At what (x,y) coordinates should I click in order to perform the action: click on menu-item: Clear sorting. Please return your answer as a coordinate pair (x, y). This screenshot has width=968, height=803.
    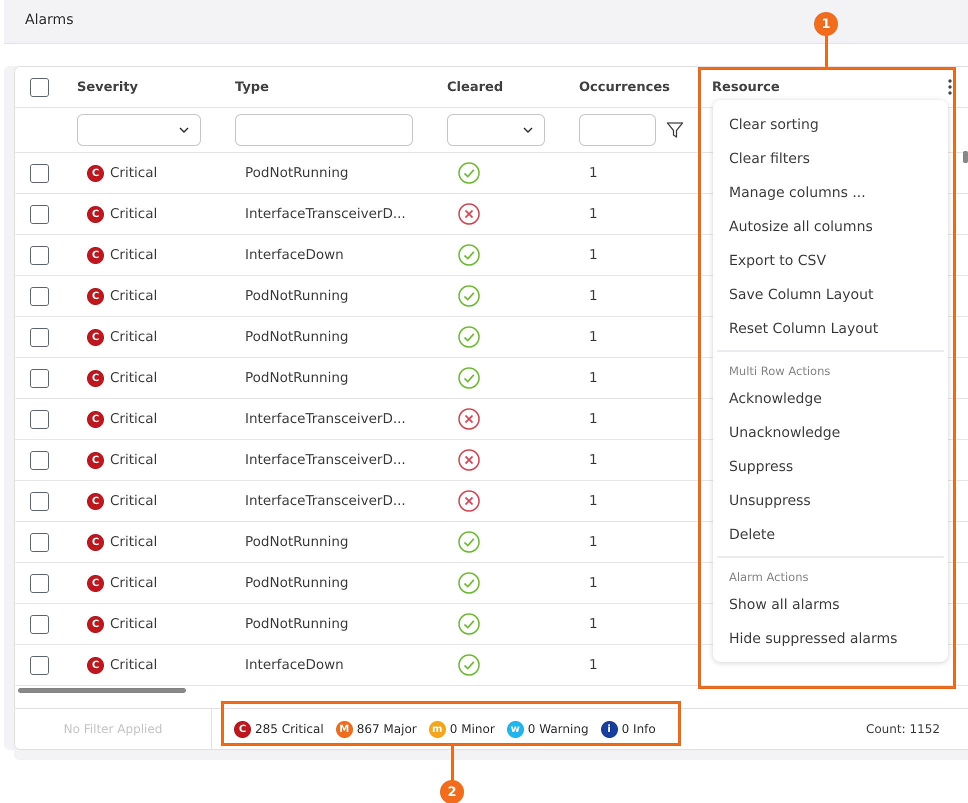
    Looking at the image, I should click on (830, 125).